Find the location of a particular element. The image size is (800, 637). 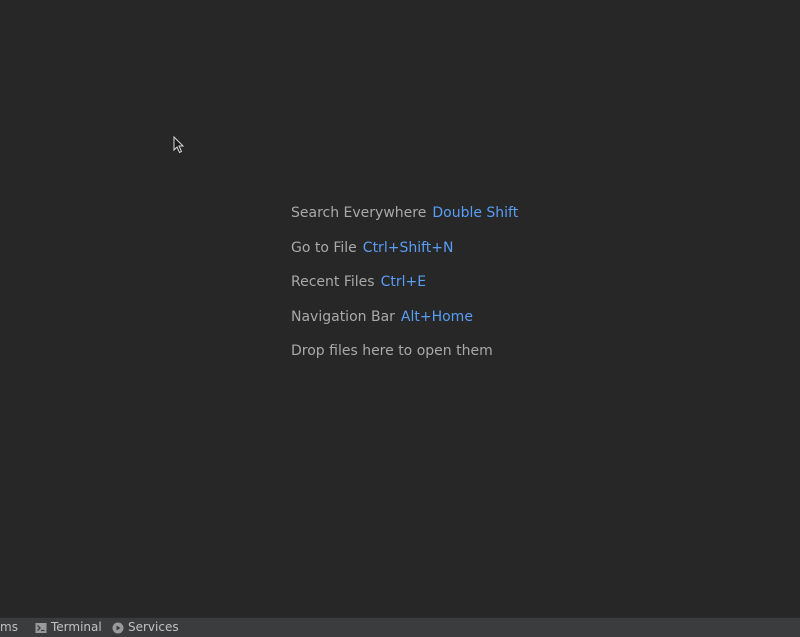

tool-window-bar: ms Terminal Services is located at coordinates (400, 627).